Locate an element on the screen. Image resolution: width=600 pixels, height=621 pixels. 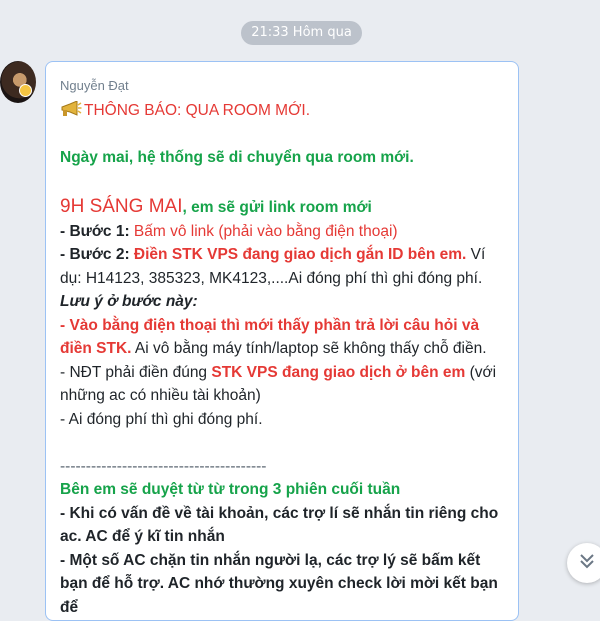
note-heading: Lưu ý ở bước này: is located at coordinates (129, 301).